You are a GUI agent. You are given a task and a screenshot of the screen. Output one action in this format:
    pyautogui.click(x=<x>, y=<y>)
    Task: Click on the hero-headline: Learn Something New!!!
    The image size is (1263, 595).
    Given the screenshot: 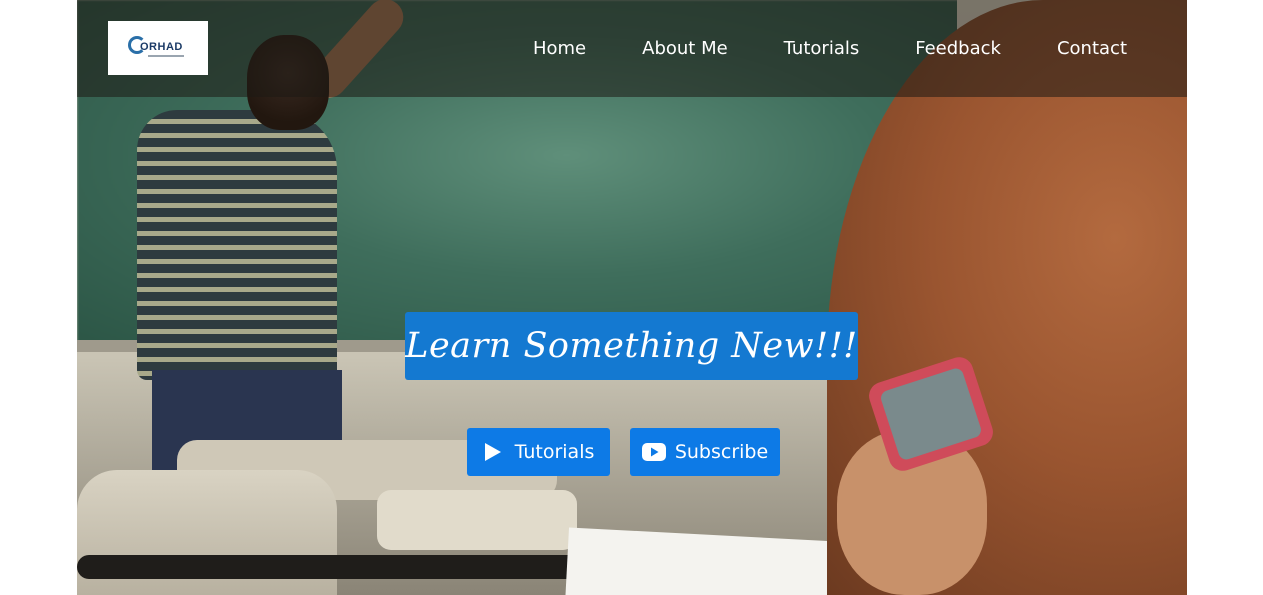 What is the action you would take?
    pyautogui.click(x=631, y=346)
    